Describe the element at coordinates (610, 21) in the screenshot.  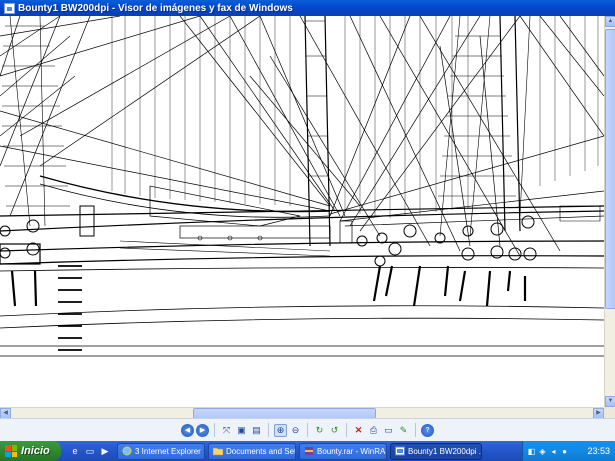
I see `scroll-up-icon: ▲` at that location.